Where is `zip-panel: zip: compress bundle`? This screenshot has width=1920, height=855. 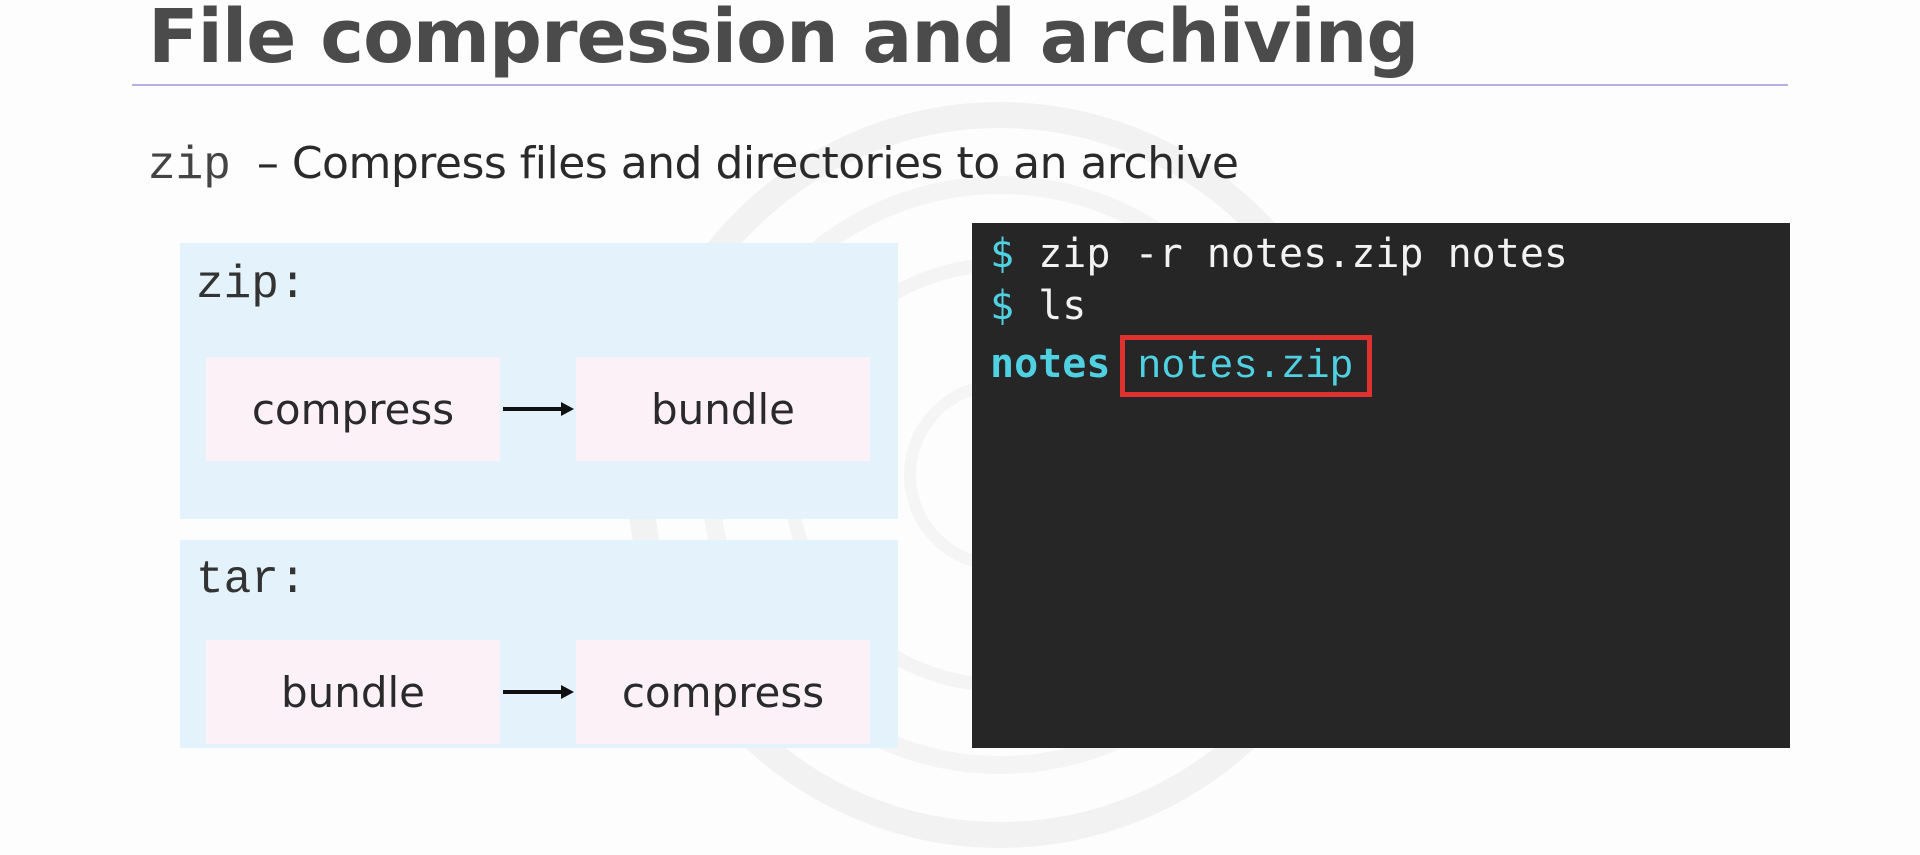
zip-panel: zip: compress bundle is located at coordinates (539, 381).